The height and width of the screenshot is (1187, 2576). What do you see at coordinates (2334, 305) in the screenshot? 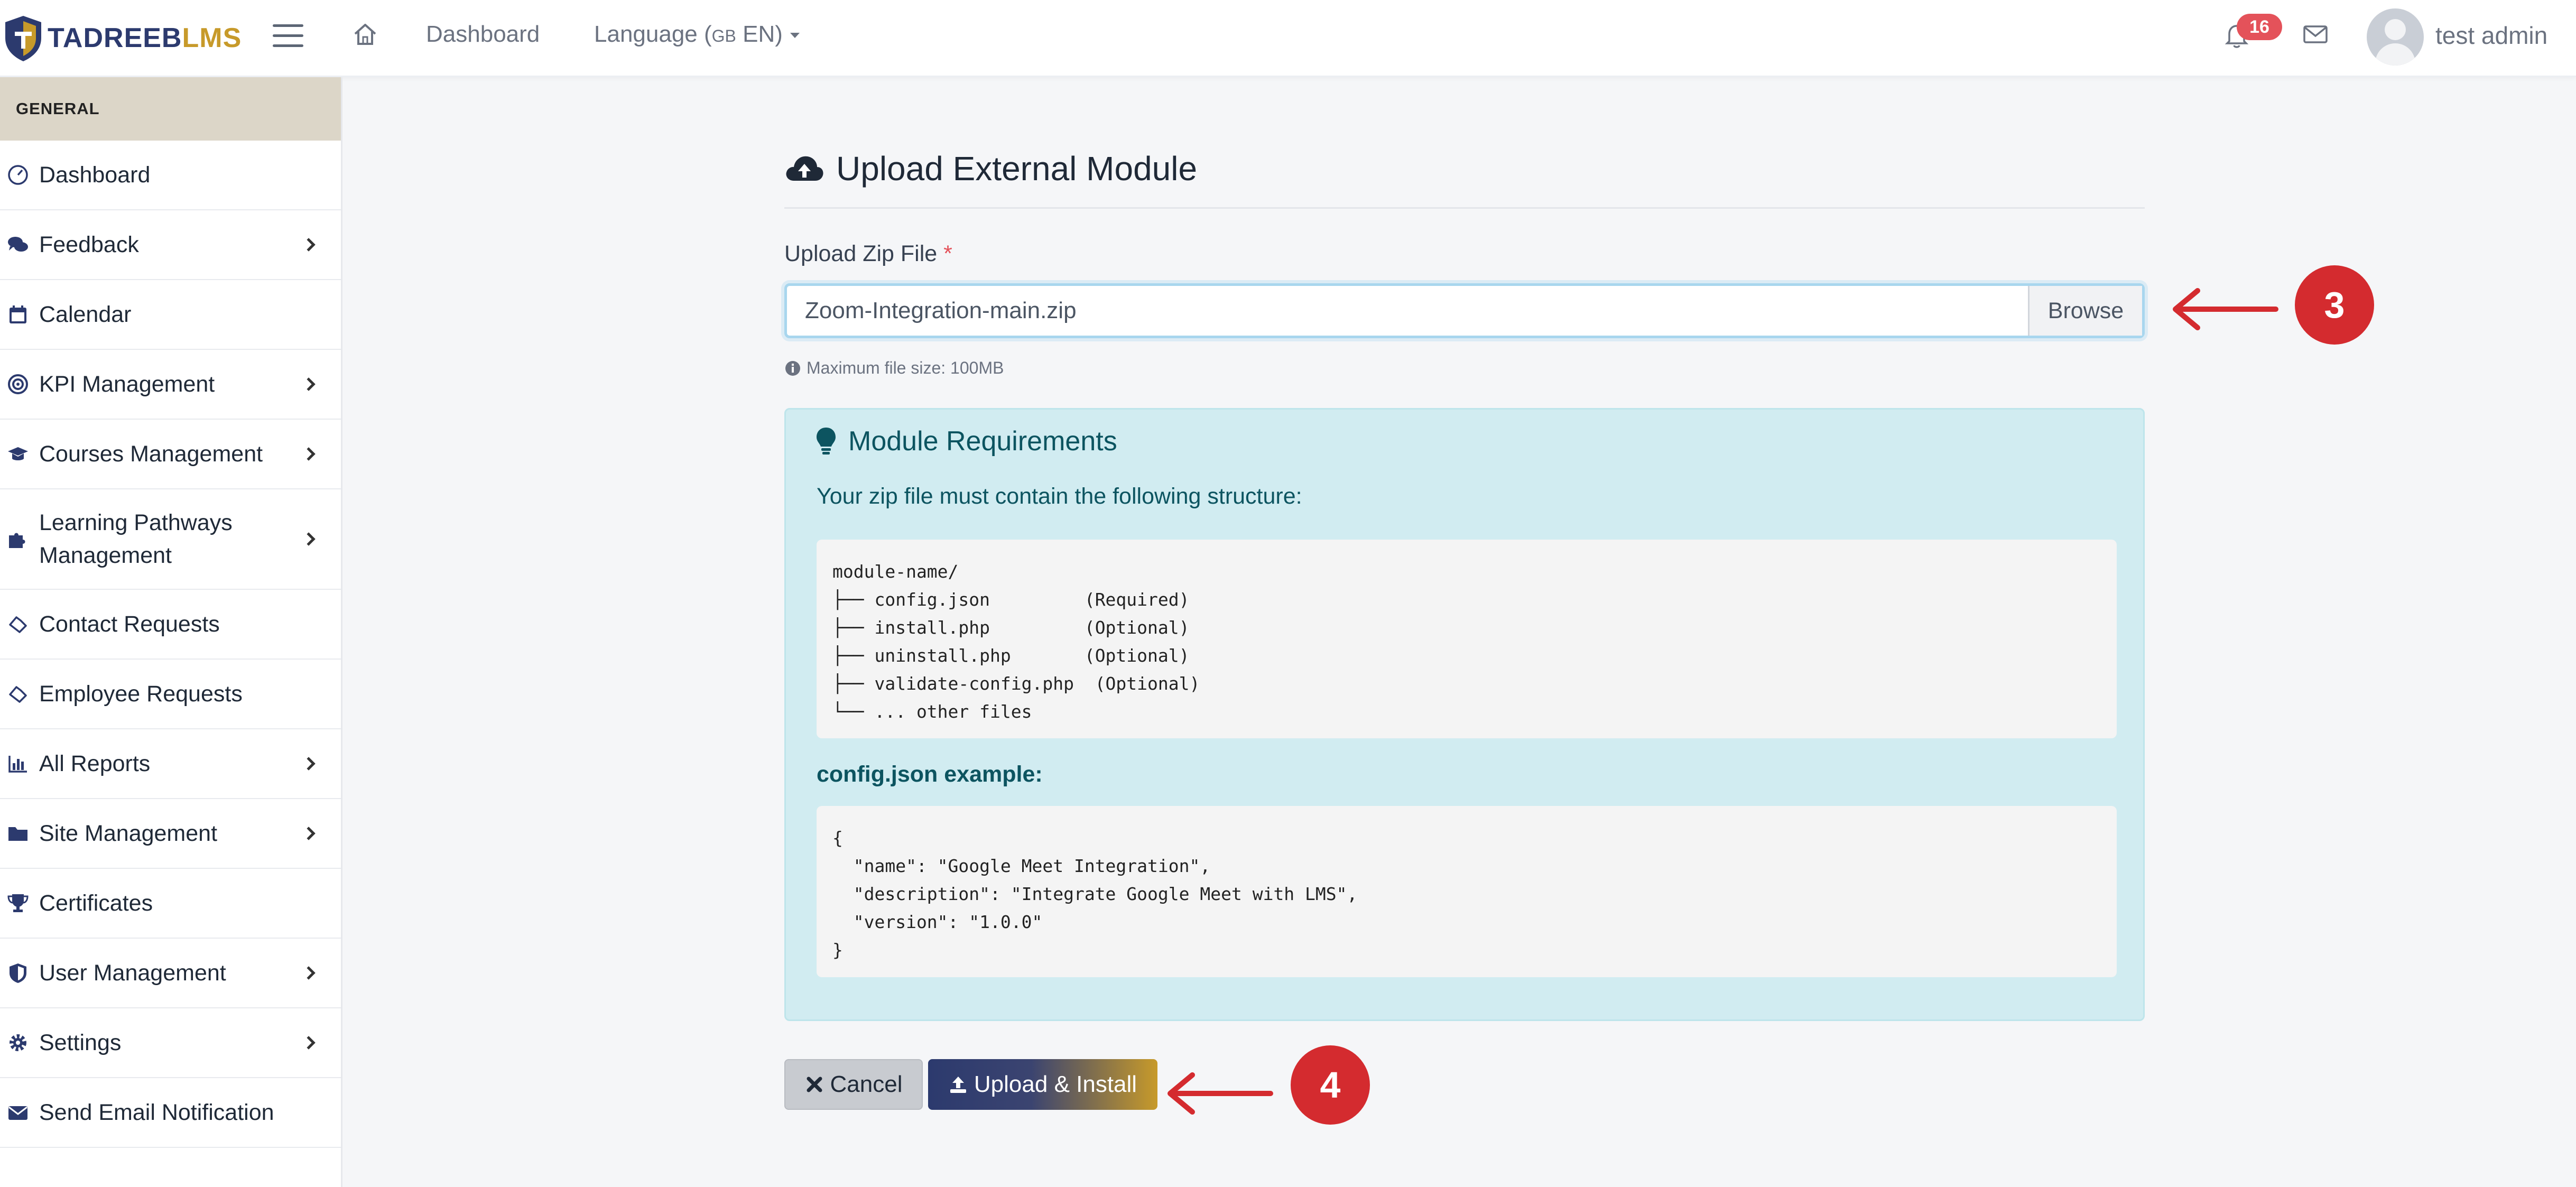
I see `annotation-marker-3: 3` at bounding box center [2334, 305].